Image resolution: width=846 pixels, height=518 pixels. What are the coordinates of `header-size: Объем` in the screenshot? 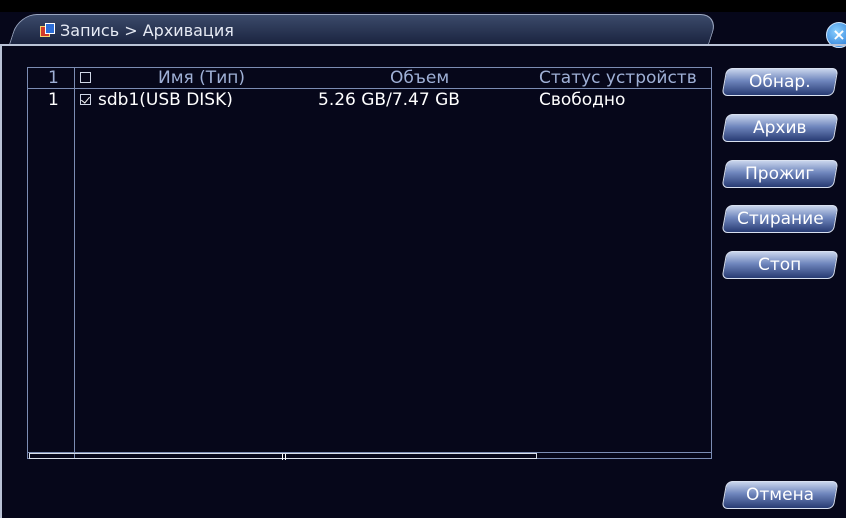 It's located at (420, 78).